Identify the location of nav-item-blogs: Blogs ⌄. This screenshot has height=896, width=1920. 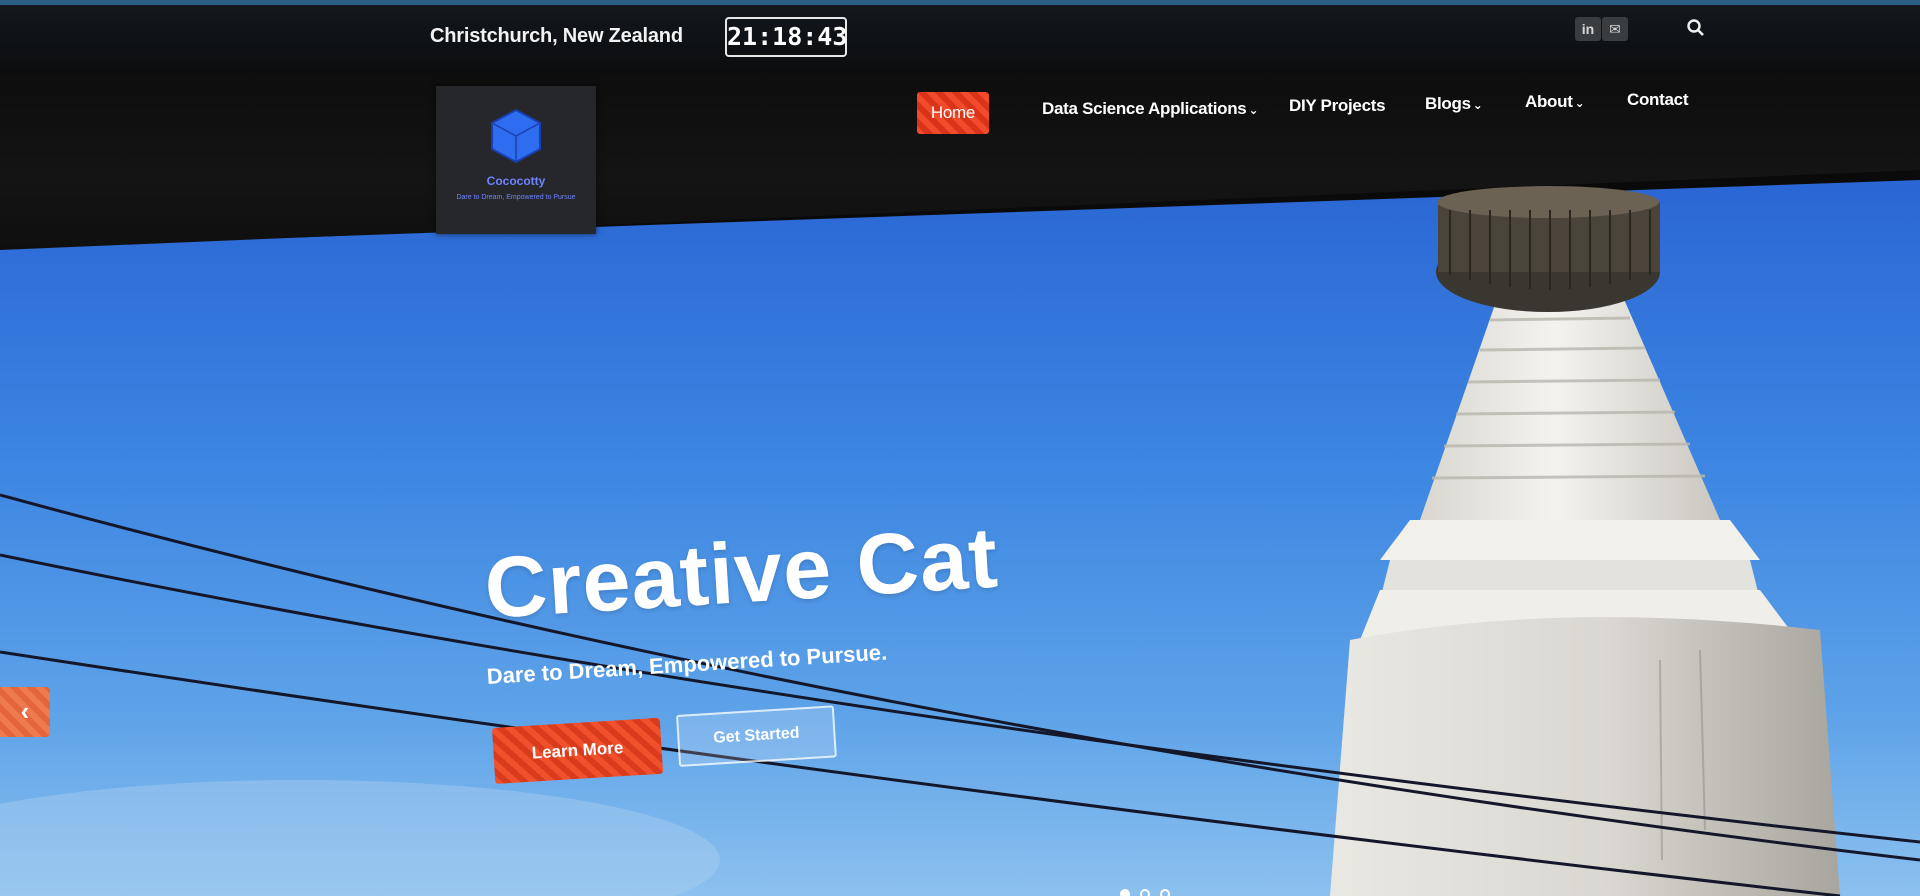
(1454, 104).